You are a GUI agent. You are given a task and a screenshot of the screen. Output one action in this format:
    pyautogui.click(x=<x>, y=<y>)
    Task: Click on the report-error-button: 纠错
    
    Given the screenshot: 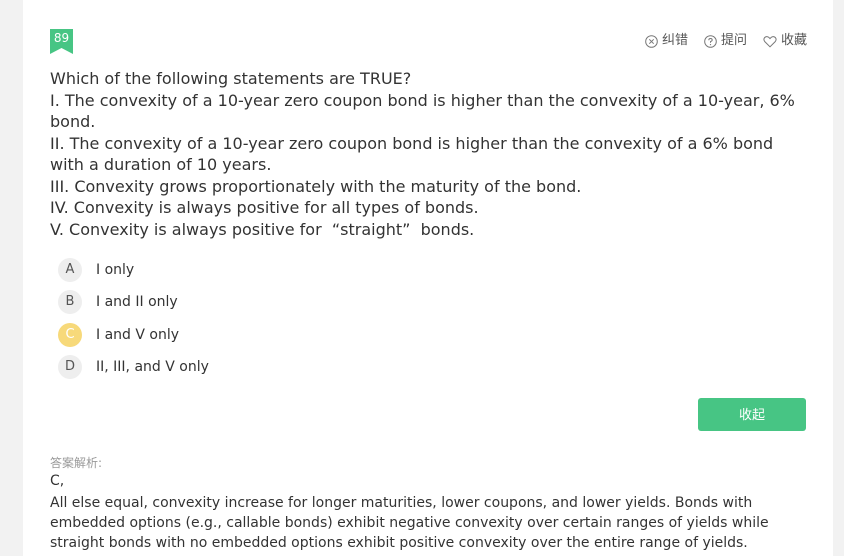 What is the action you would take?
    pyautogui.click(x=666, y=41)
    